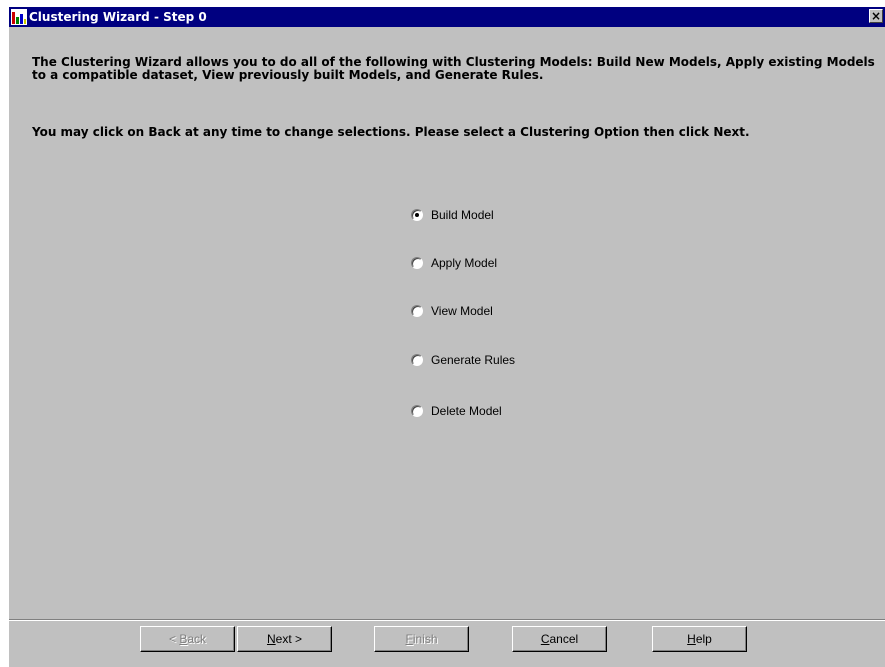 The height and width of the screenshot is (667, 885). I want to click on radio-label: View Model, so click(462, 311).